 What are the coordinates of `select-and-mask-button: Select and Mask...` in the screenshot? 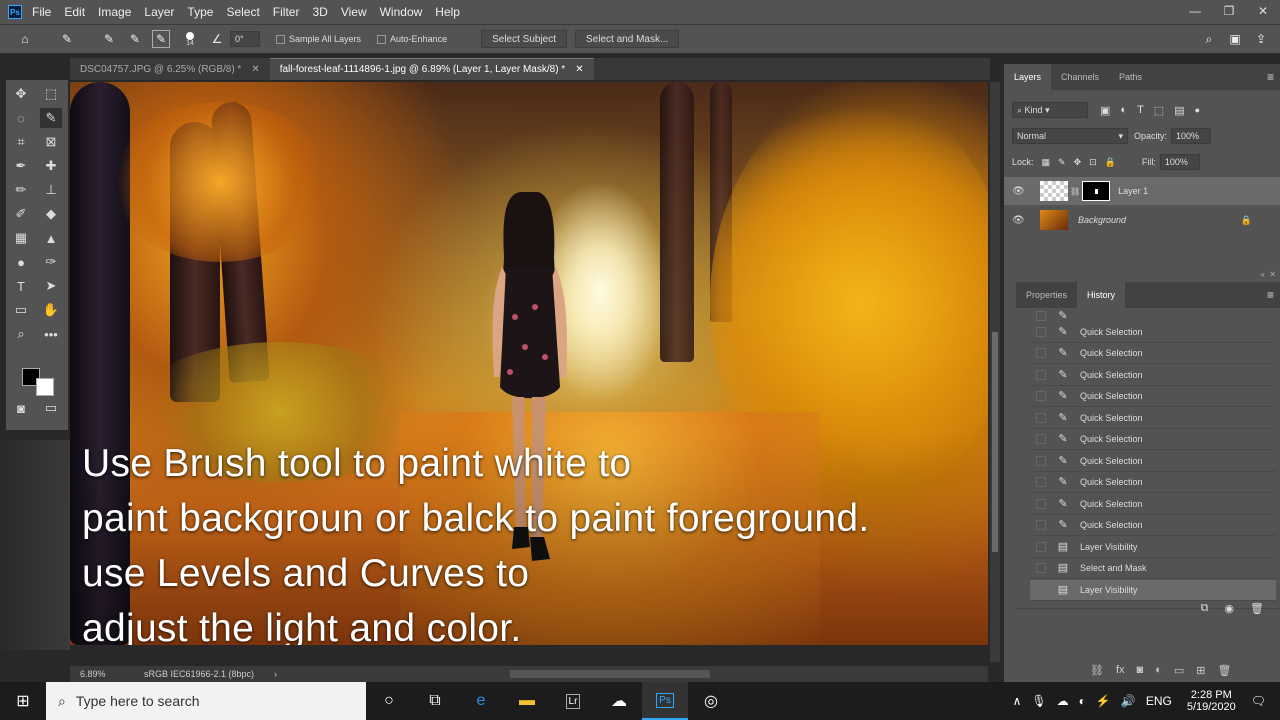 It's located at (627, 39).